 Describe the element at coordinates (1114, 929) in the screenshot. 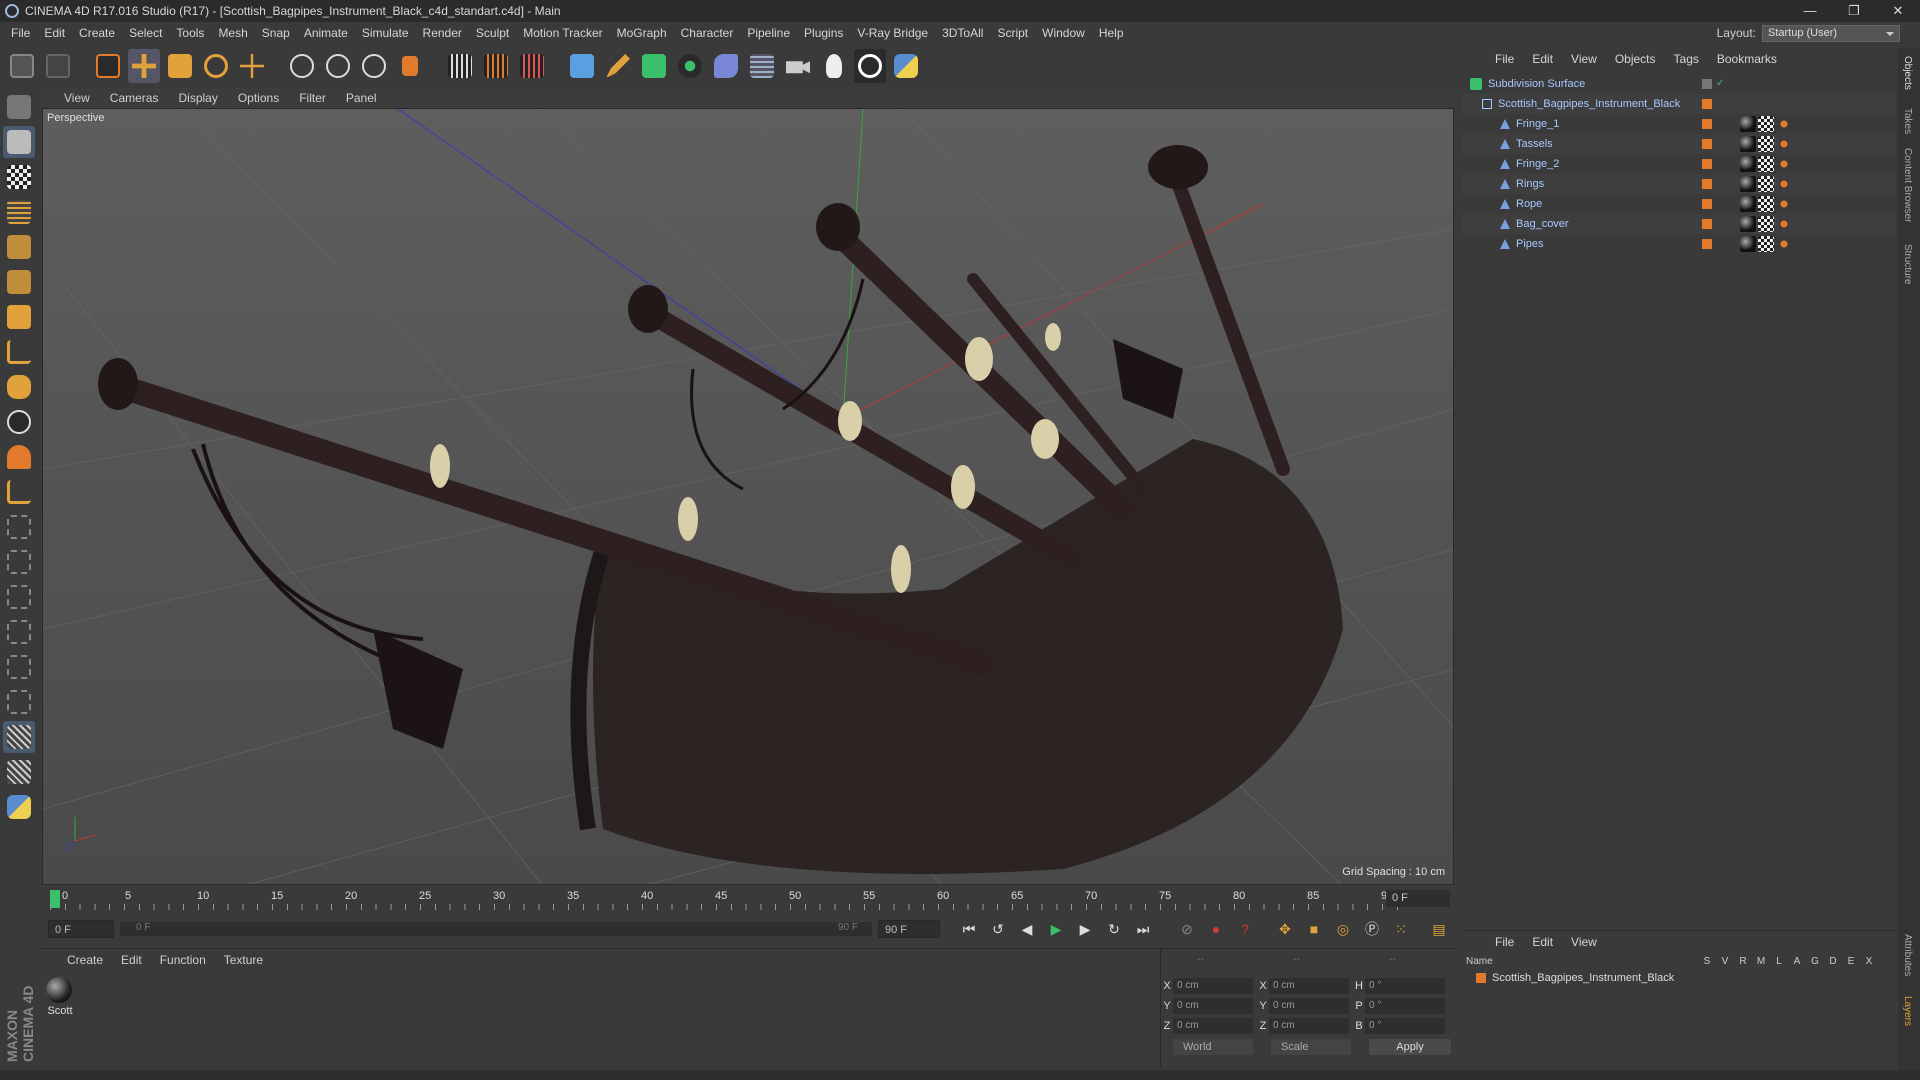

I see `next-key-button: ↻` at that location.